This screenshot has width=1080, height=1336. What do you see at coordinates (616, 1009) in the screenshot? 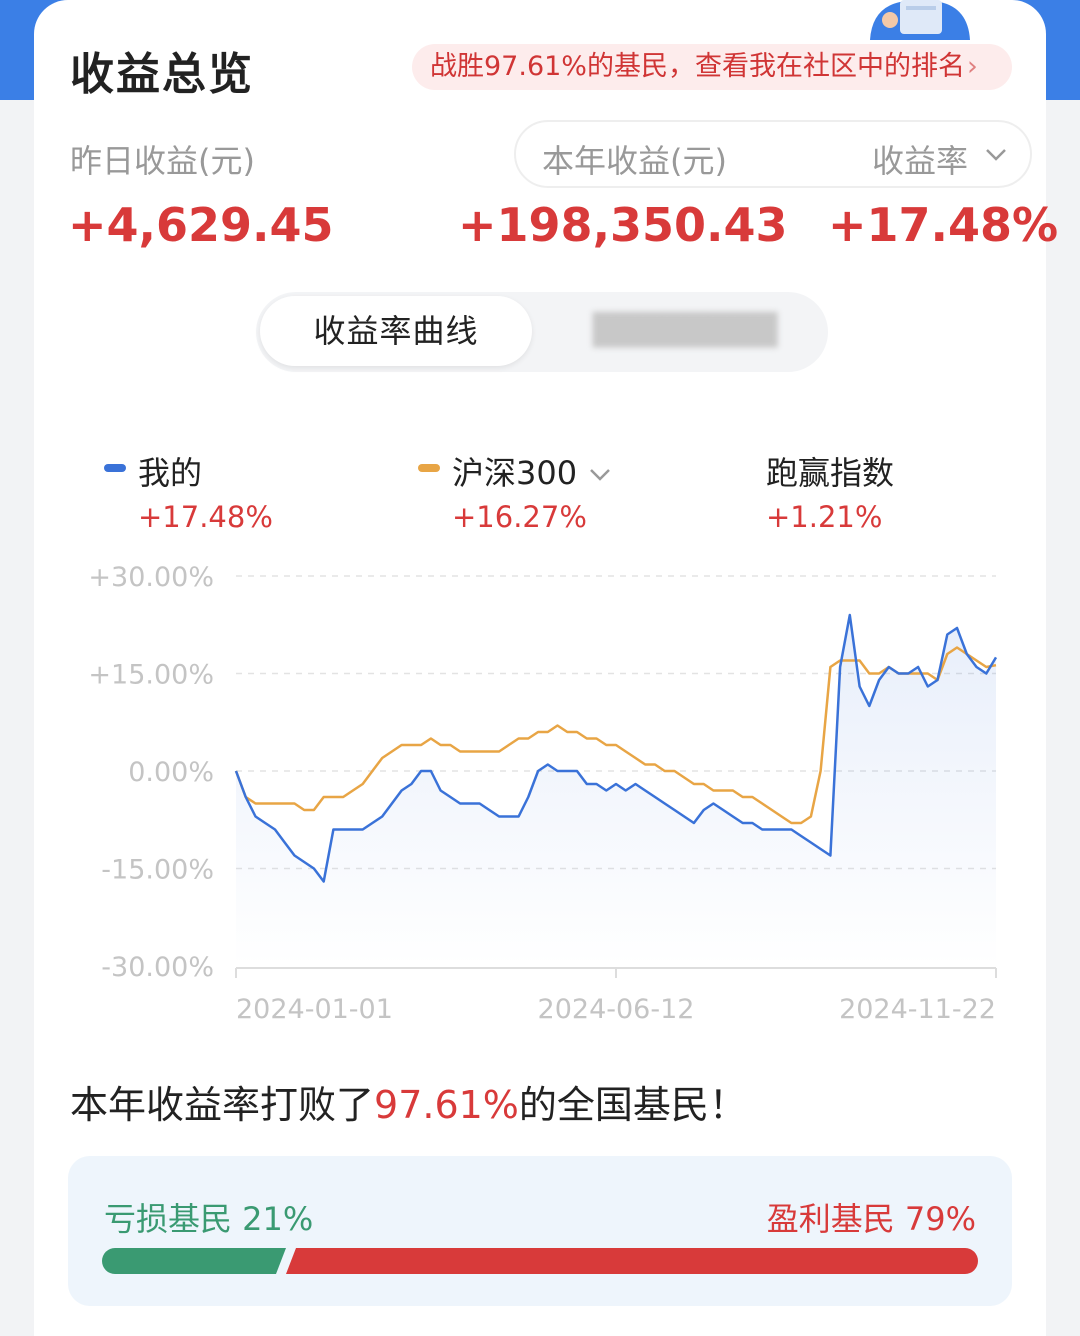
I see `x-tick-label: 2024-06-12` at bounding box center [616, 1009].